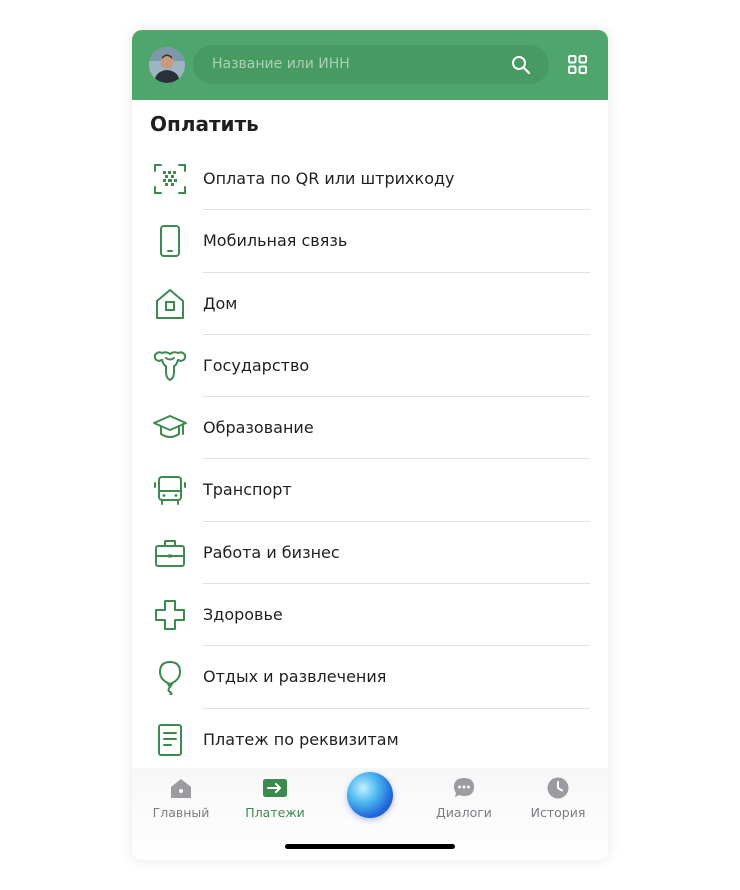 The image size is (740, 890). What do you see at coordinates (170, 739) in the screenshot?
I see `document-icon` at bounding box center [170, 739].